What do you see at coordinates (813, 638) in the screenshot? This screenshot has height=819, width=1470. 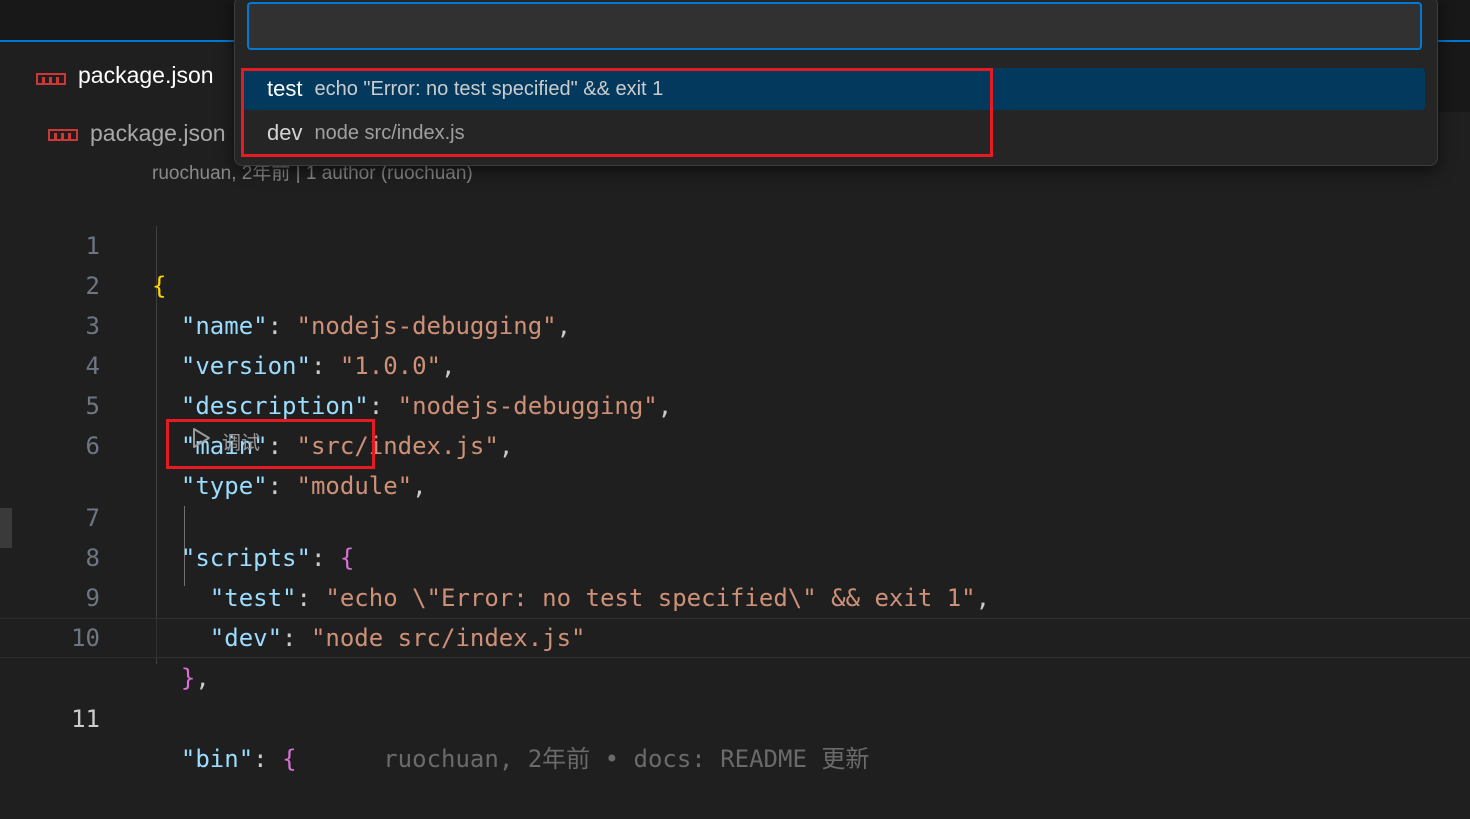 I see `current-line-highlight` at bounding box center [813, 638].